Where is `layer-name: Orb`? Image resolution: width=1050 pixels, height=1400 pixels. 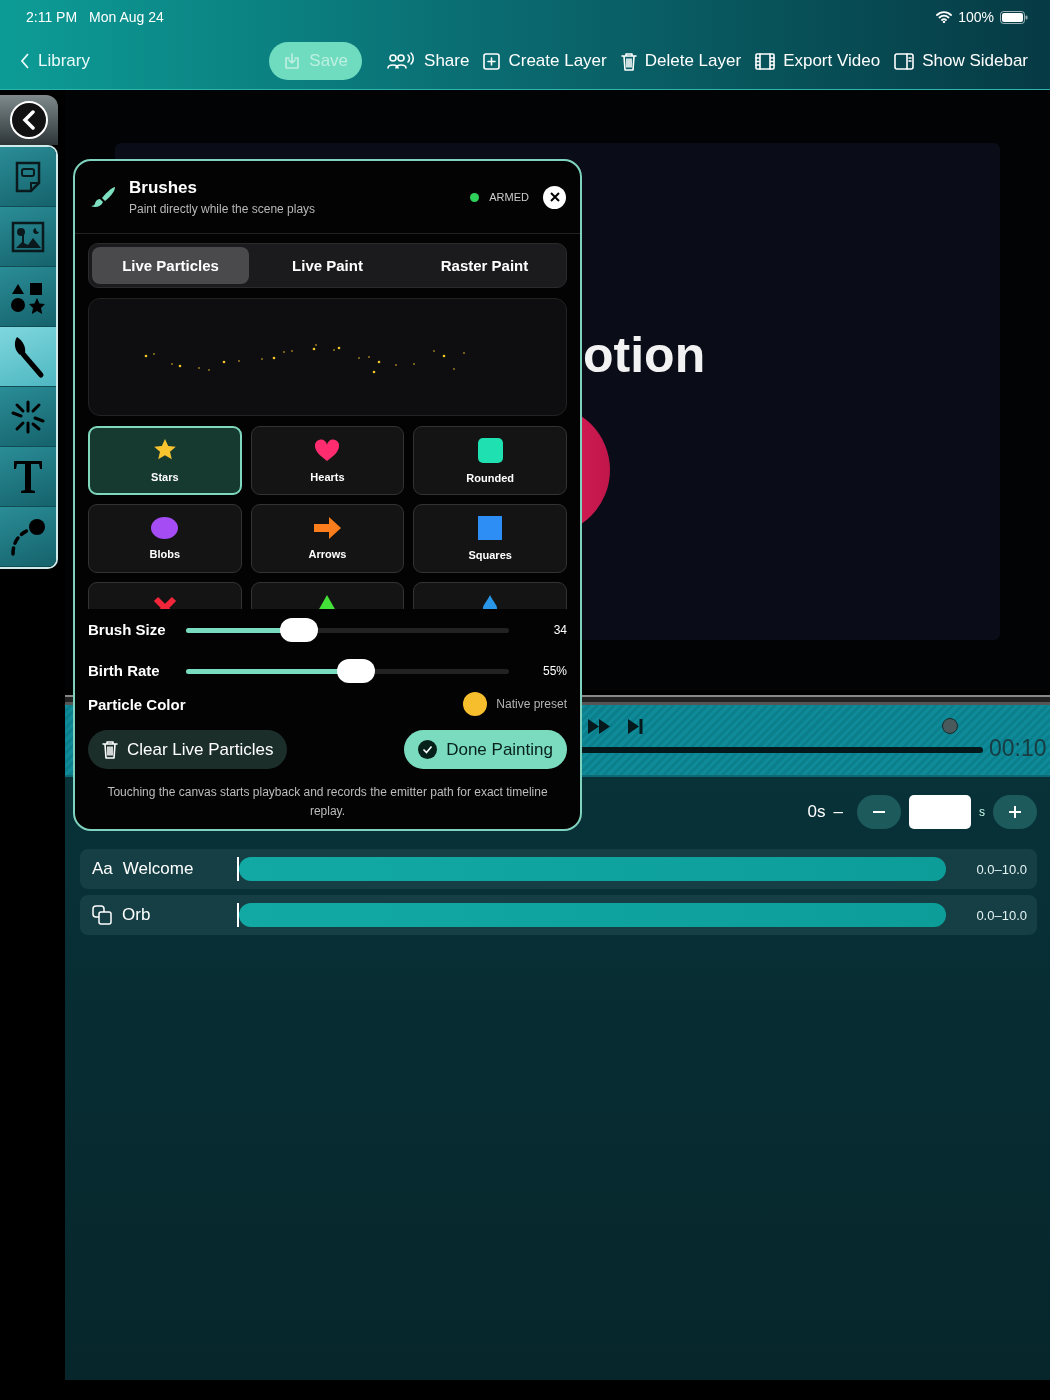
layer-name: Orb is located at coordinates (136, 915).